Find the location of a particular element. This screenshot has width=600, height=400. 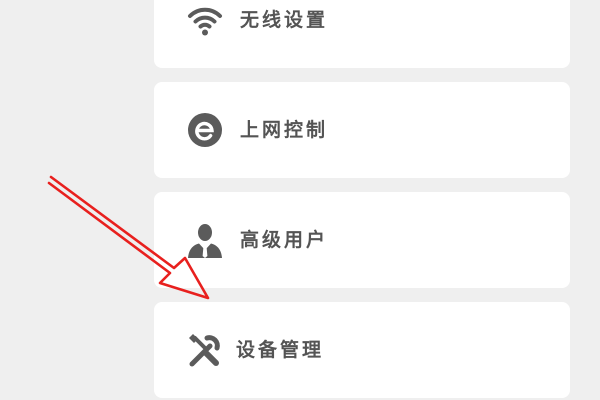

tools-icon is located at coordinates (204, 350).